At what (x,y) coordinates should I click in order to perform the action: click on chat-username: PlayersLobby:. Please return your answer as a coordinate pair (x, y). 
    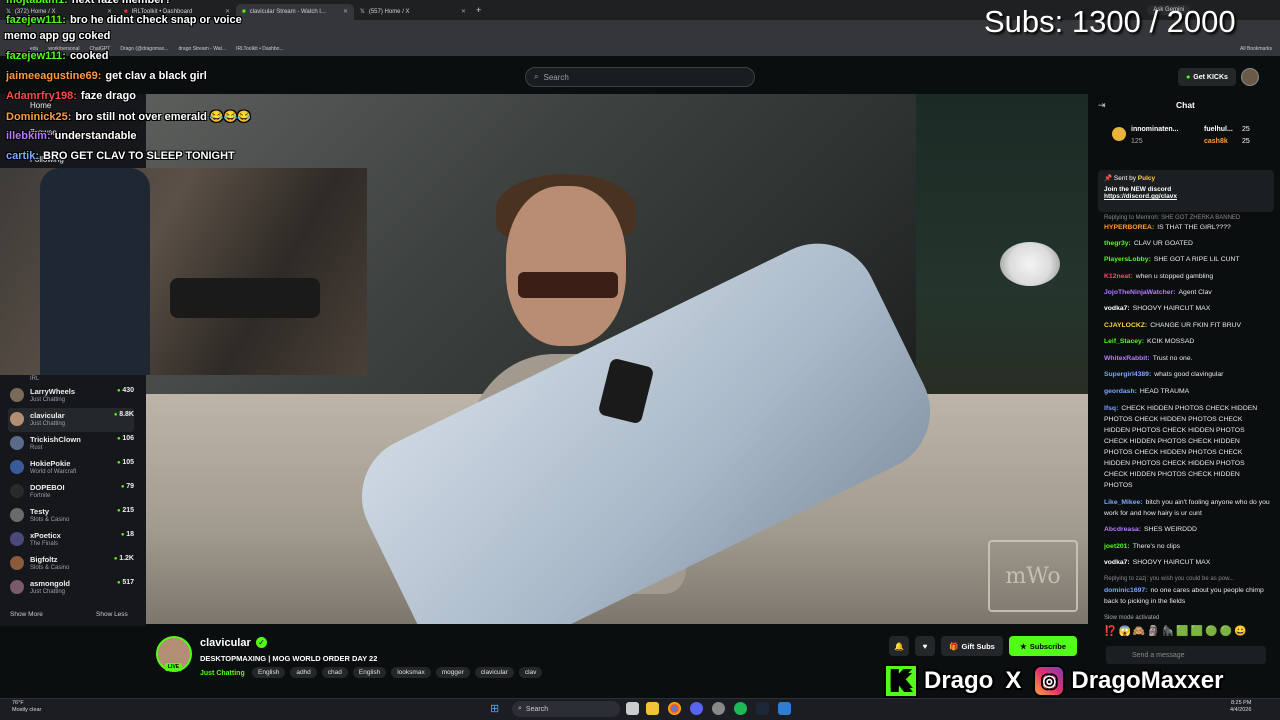
    Looking at the image, I should click on (1127, 259).